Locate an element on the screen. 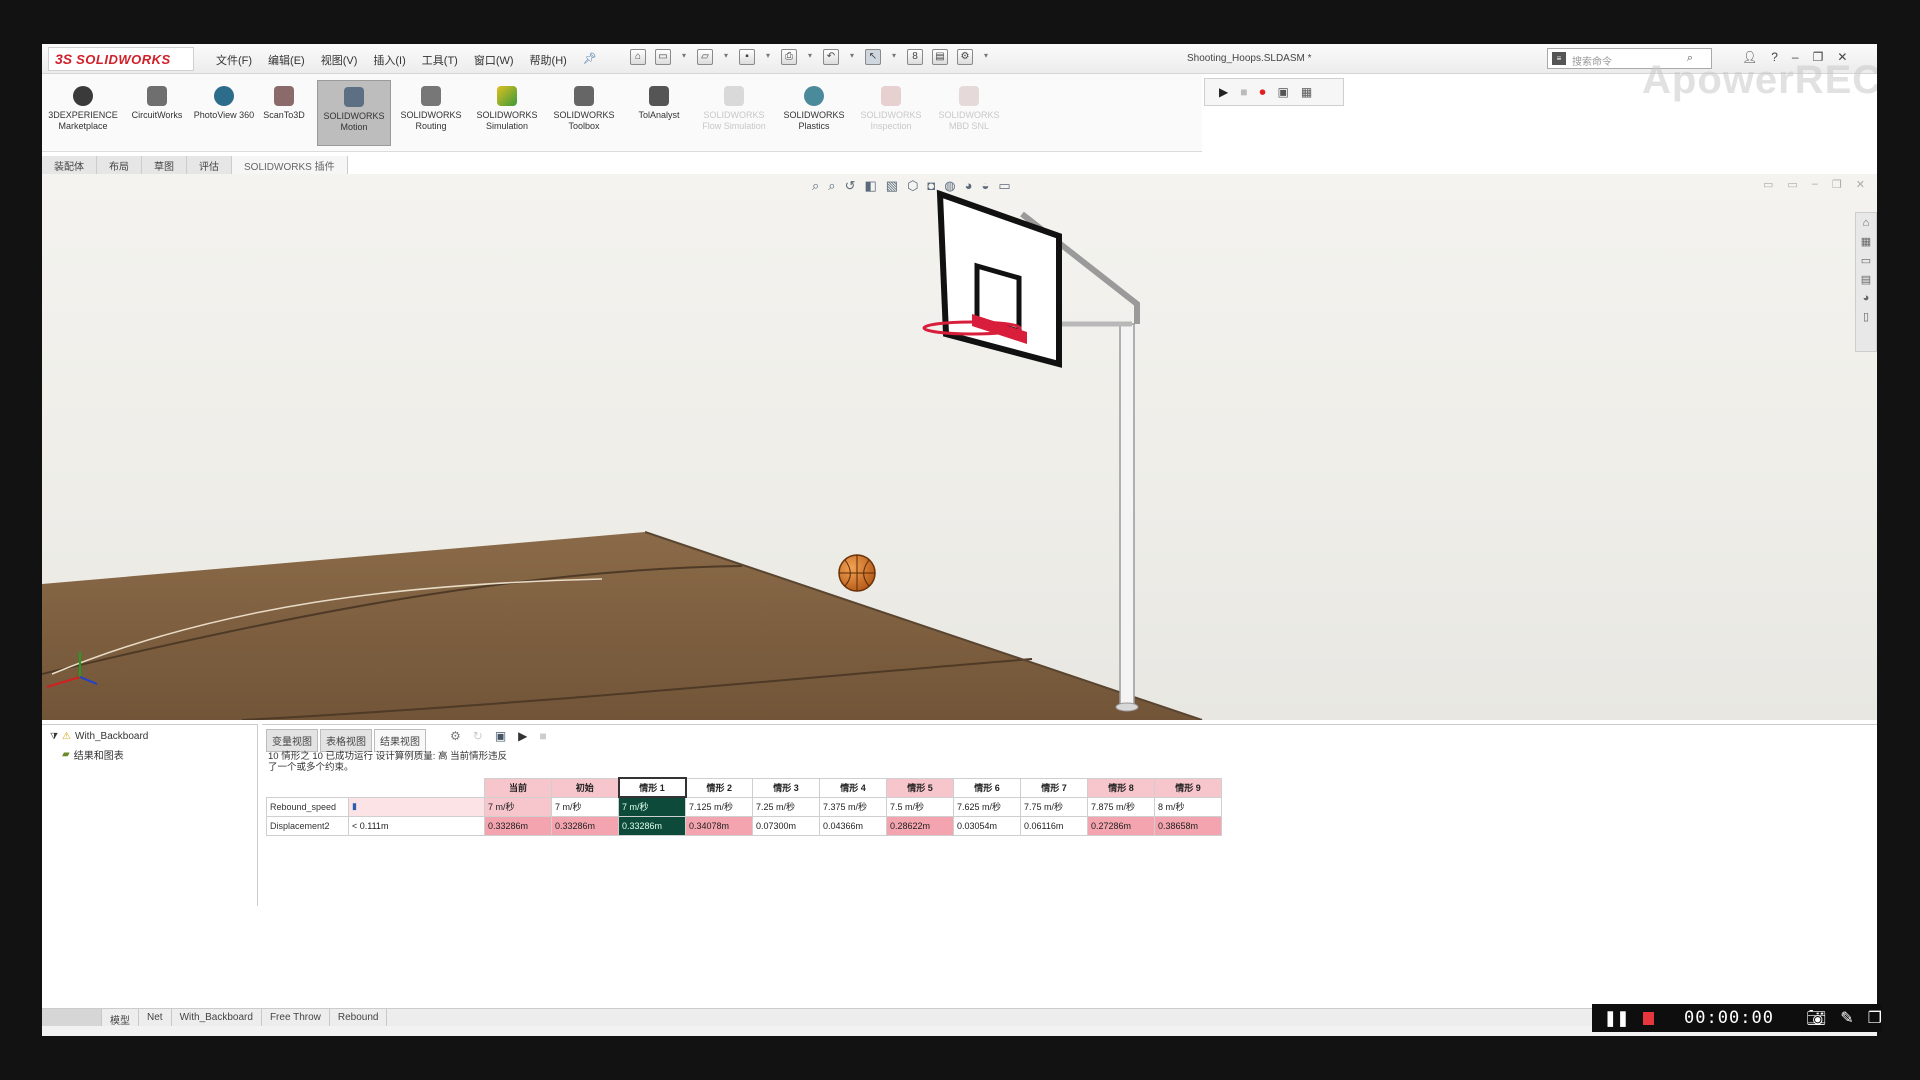  study-refresh-icon: ↻ is located at coordinates (478, 736).